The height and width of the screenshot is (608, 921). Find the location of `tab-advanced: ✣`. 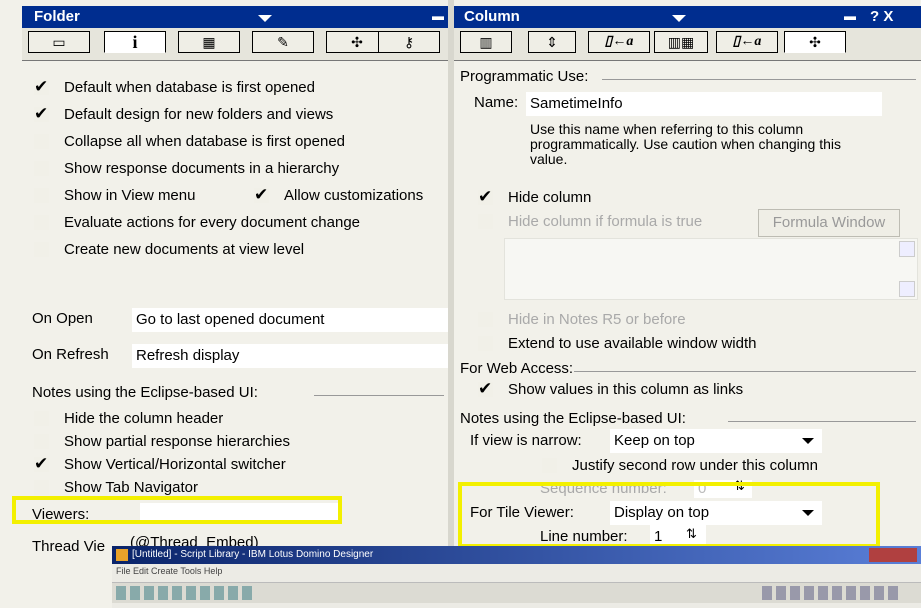

tab-advanced: ✣ is located at coordinates (815, 42).